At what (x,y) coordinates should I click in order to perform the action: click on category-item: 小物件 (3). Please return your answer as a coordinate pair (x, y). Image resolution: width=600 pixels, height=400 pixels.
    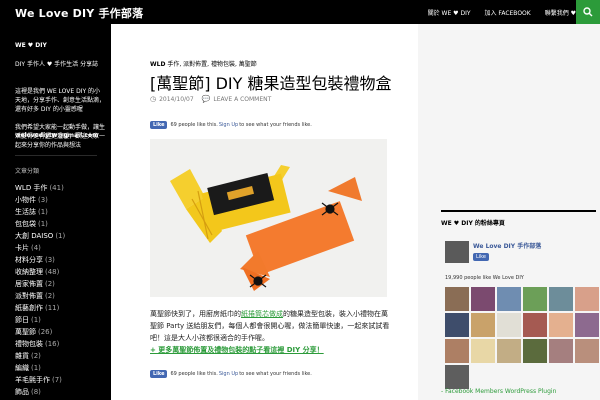
    Looking at the image, I should click on (40, 200).